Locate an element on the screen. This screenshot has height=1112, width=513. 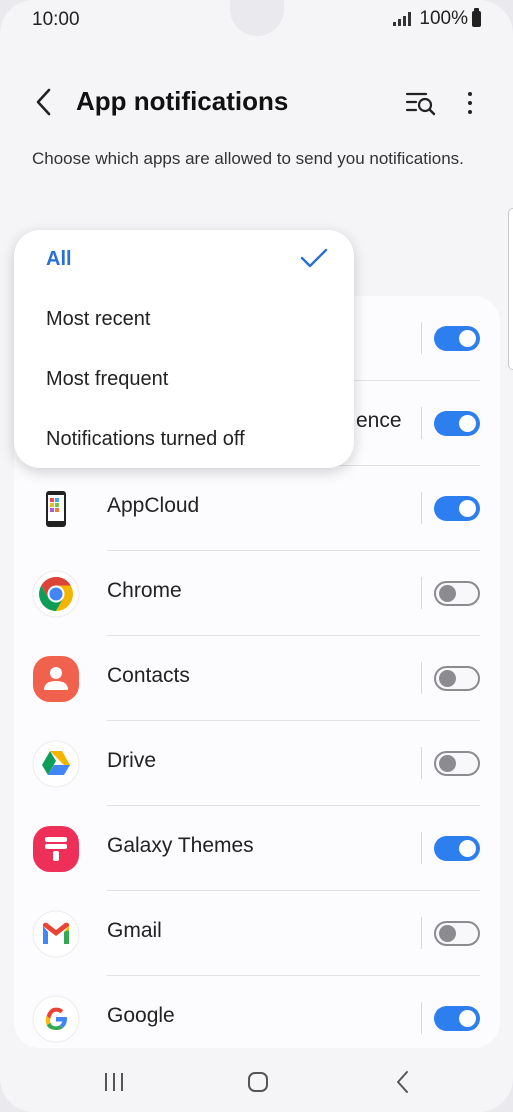
home-button is located at coordinates (258, 1082).